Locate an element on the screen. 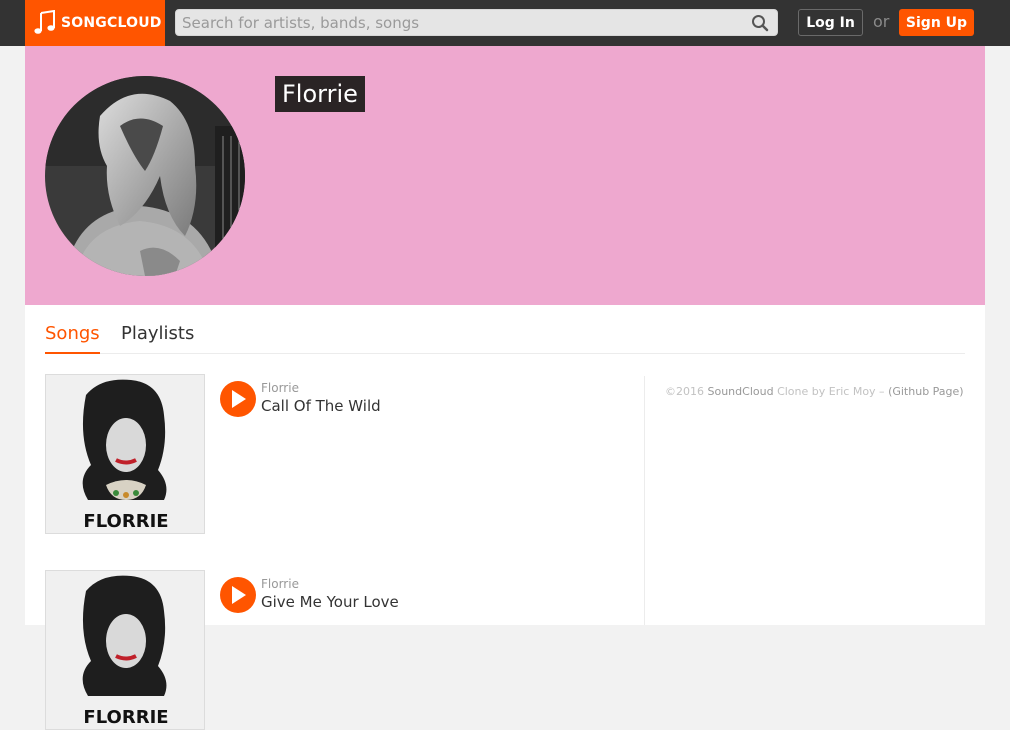 This screenshot has height=730, width=1010. song-item: FLORRIE Florrie Call Of The Wild is located at coordinates (340, 454).